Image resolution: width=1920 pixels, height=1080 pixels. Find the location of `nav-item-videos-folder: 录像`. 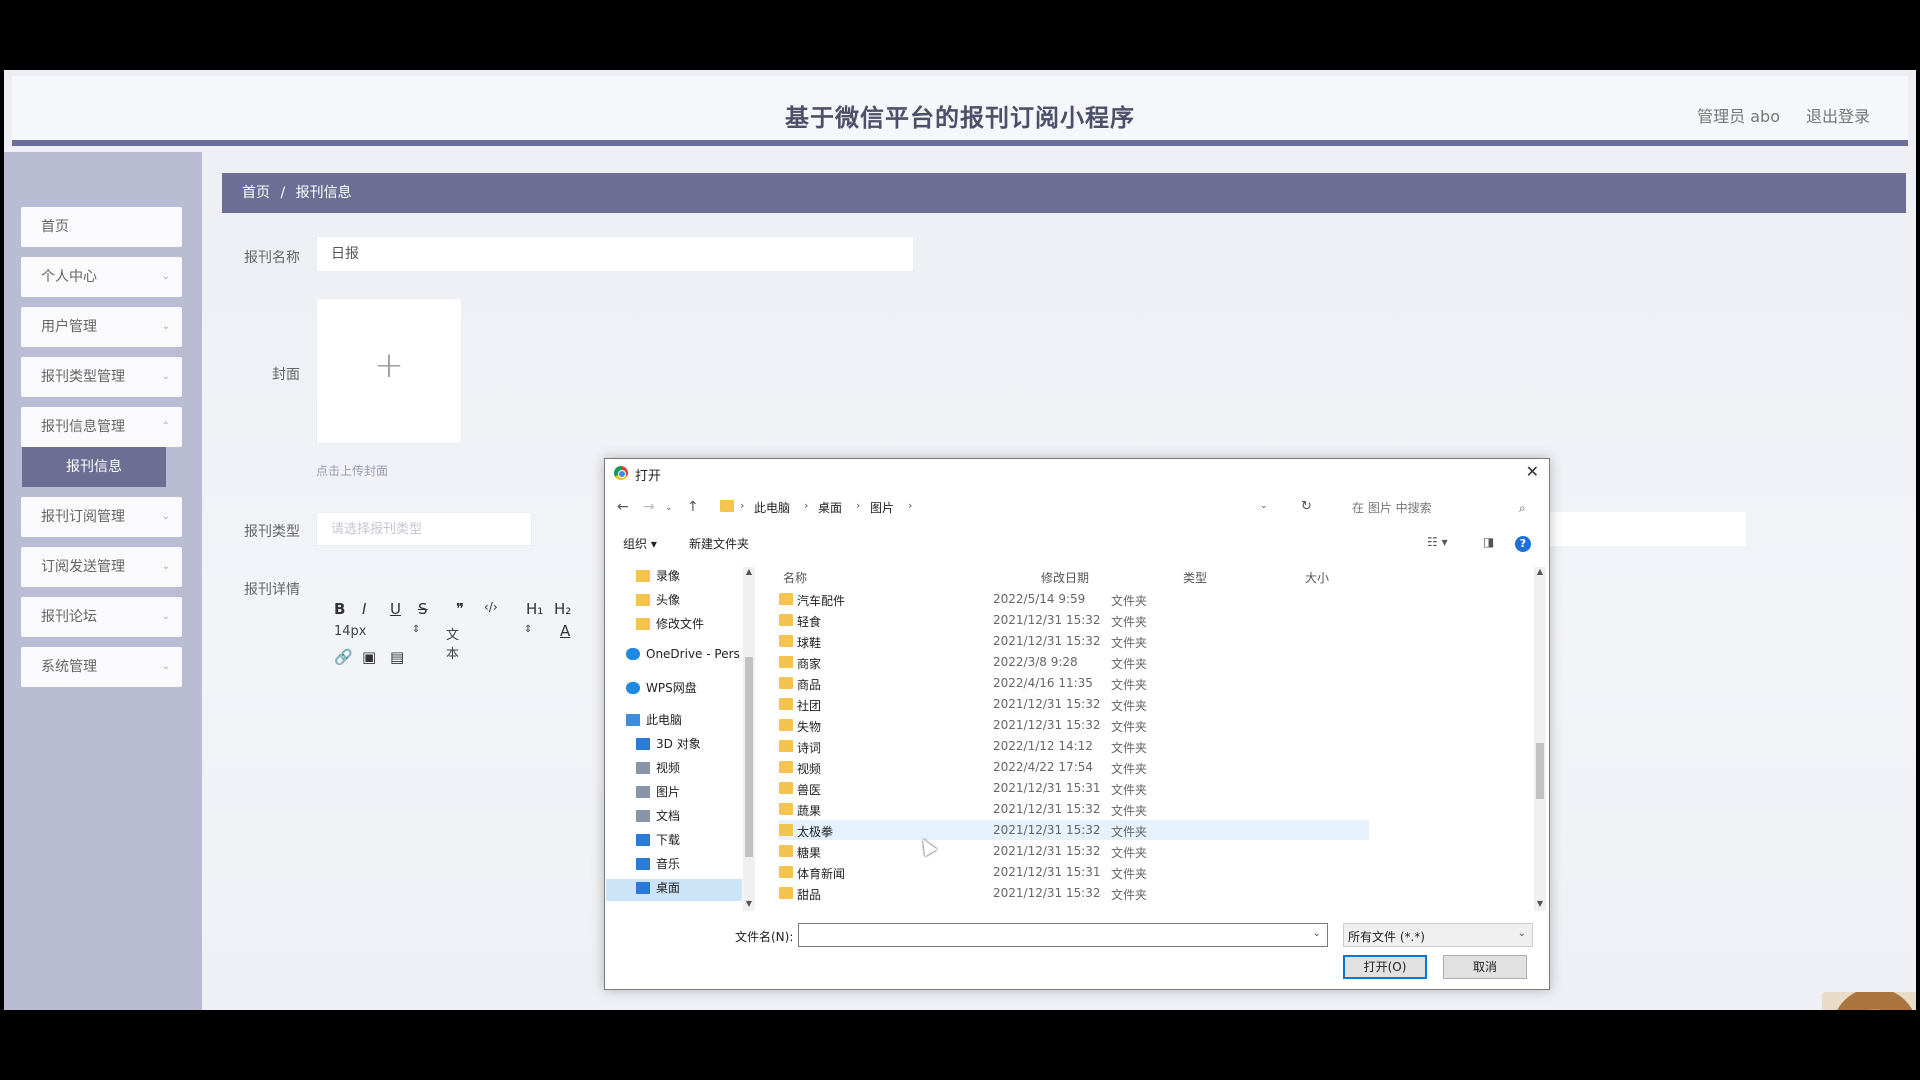

nav-item-videos-folder: 录像 is located at coordinates (658, 578).